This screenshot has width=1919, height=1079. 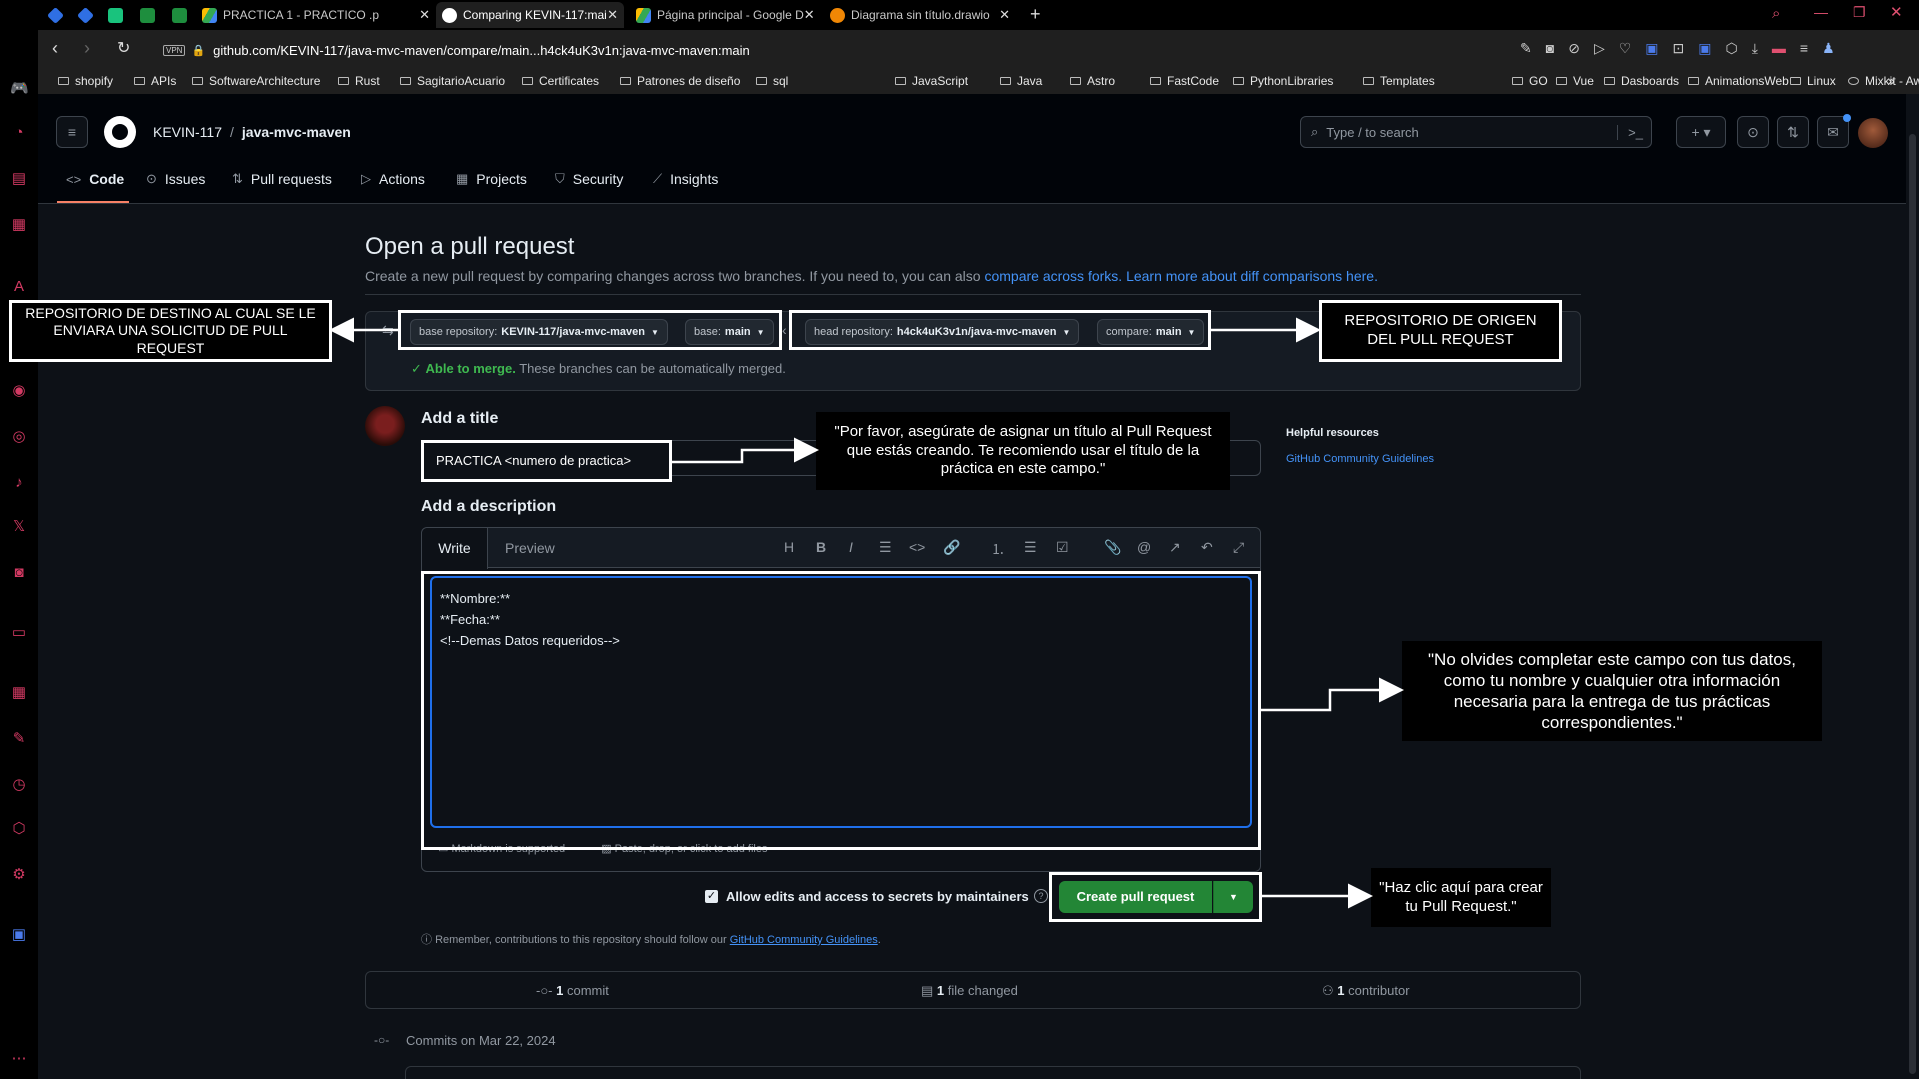 I want to click on bookmark-item: PythonLibraries, so click(x=1283, y=81).